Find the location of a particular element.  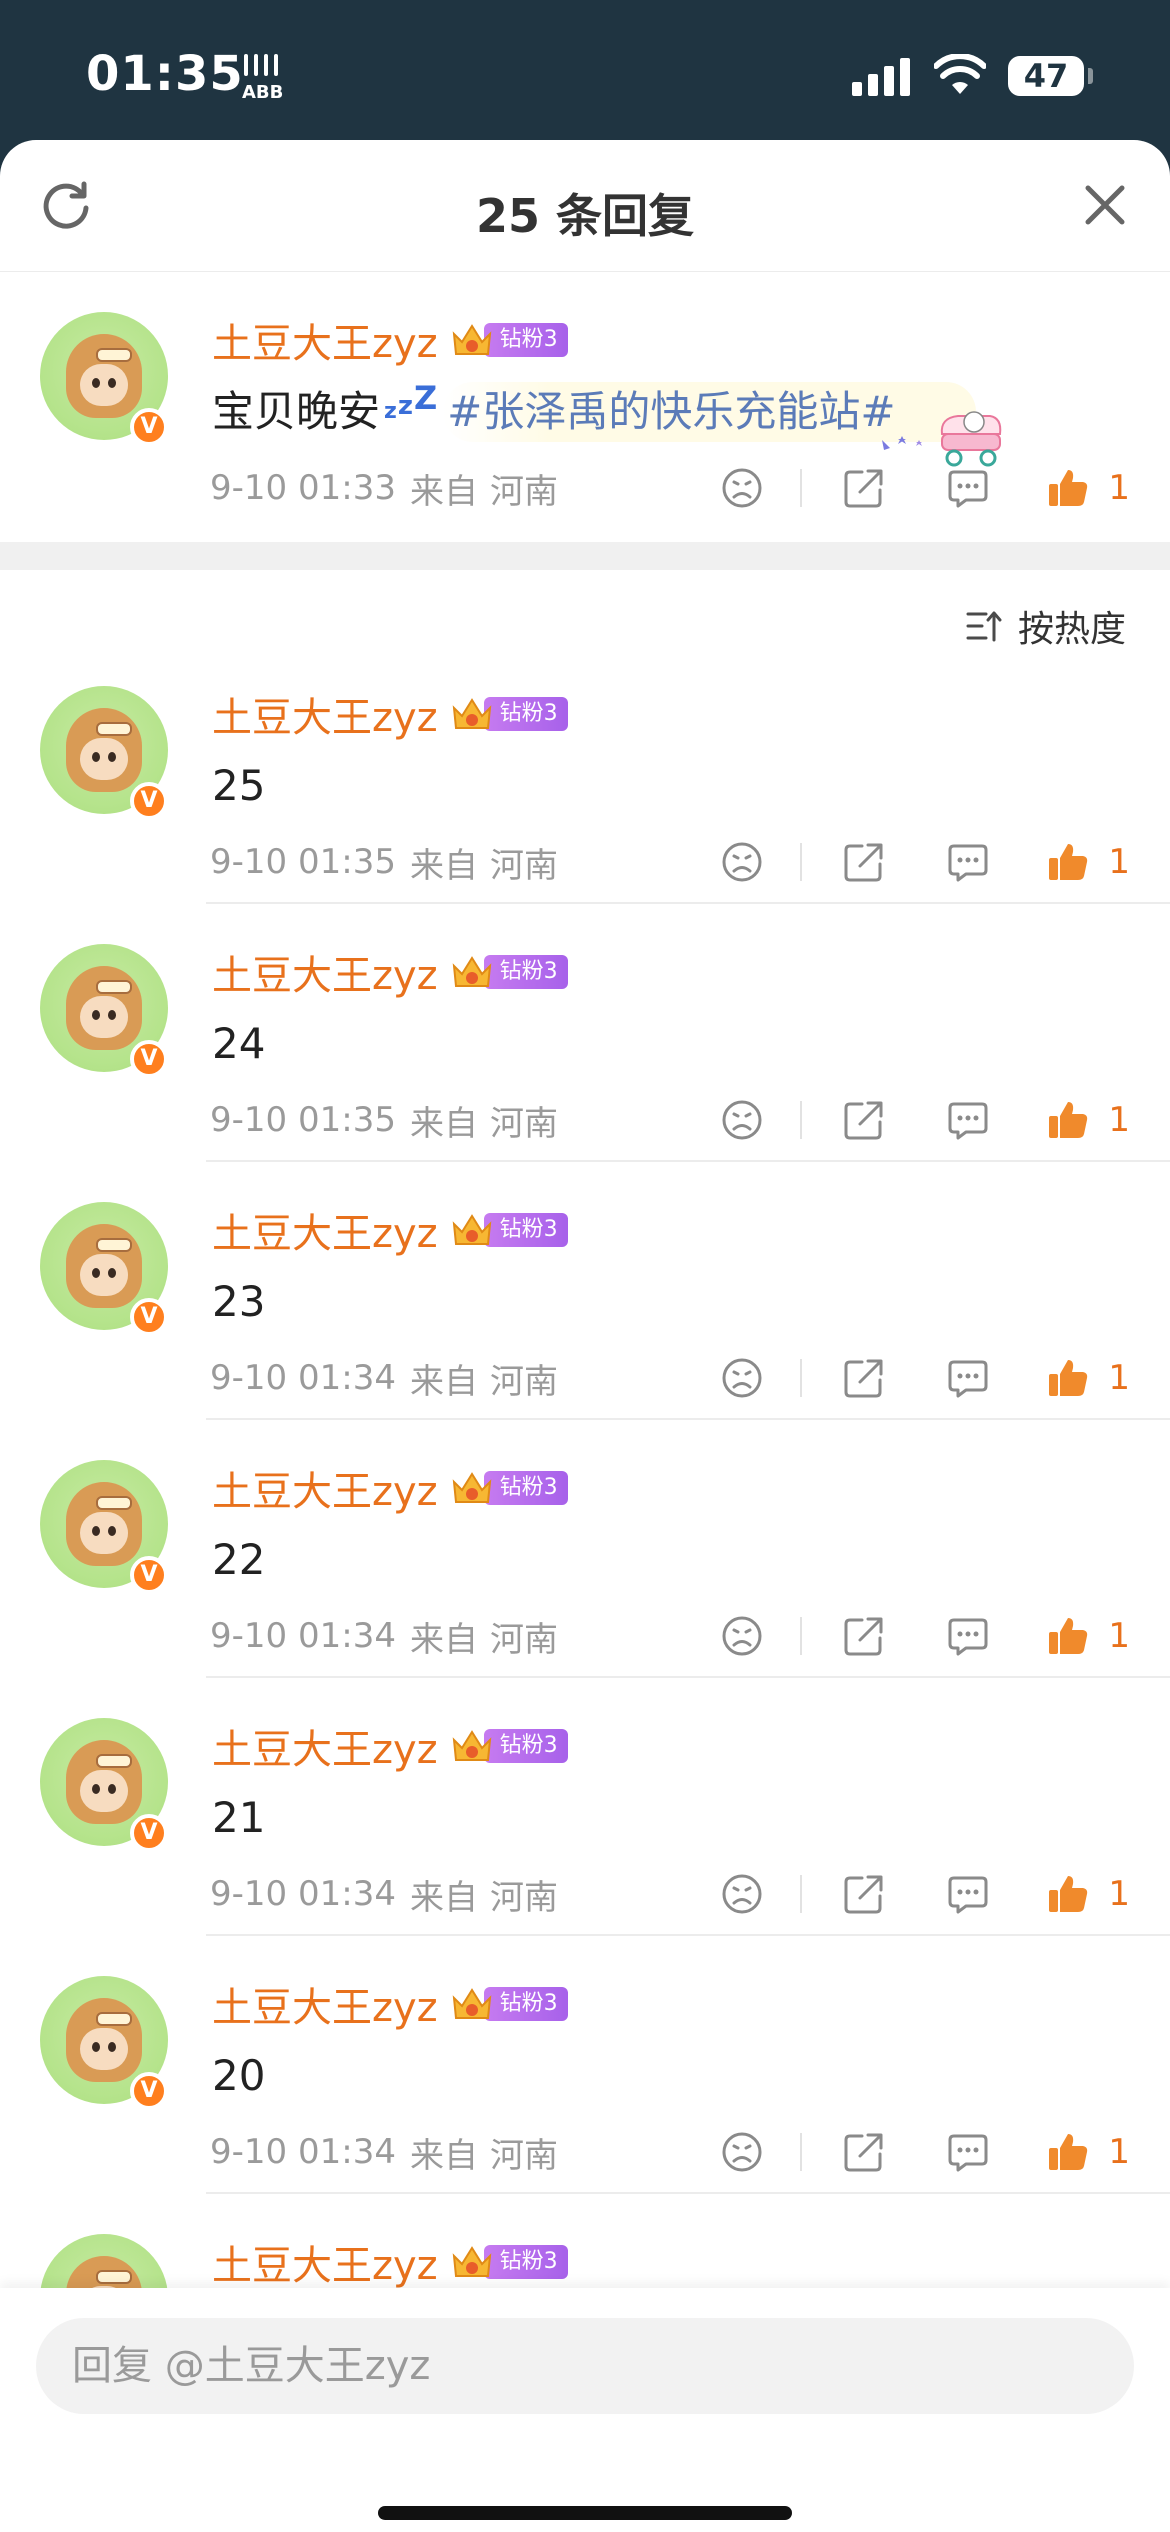

wifi-icon is located at coordinates (960, 74).